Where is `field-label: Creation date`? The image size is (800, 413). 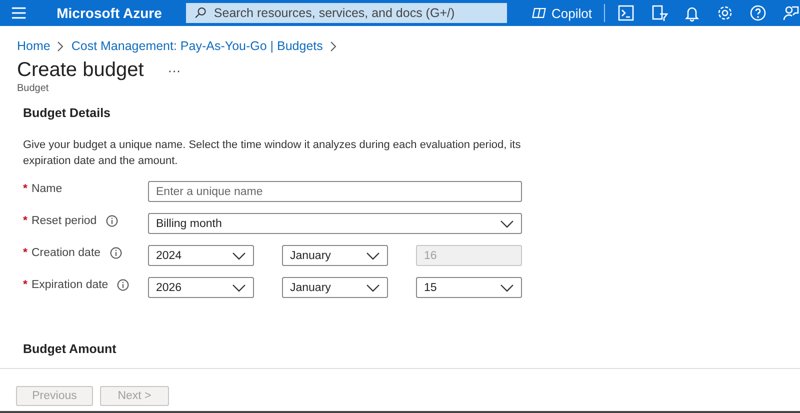
field-label: Creation date is located at coordinates (66, 253).